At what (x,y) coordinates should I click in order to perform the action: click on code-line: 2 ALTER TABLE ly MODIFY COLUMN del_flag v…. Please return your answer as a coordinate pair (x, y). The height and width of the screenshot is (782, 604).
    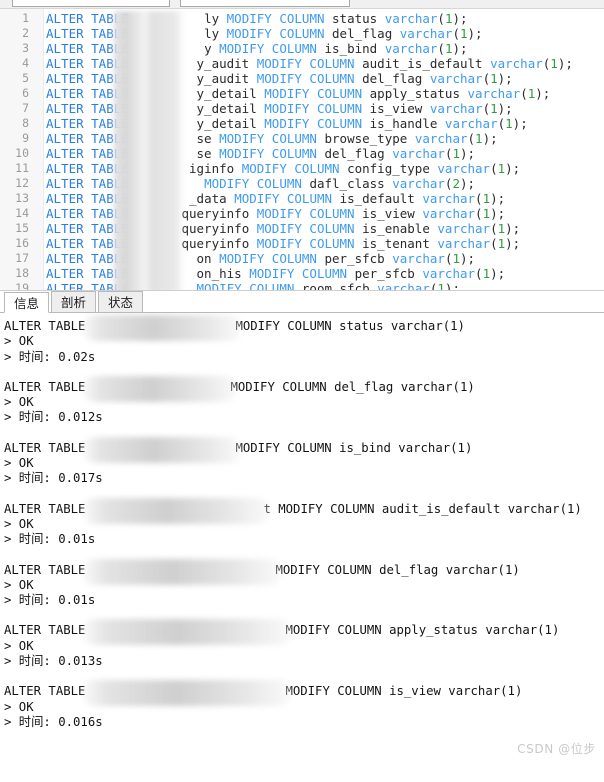
    Looking at the image, I should click on (302, 33).